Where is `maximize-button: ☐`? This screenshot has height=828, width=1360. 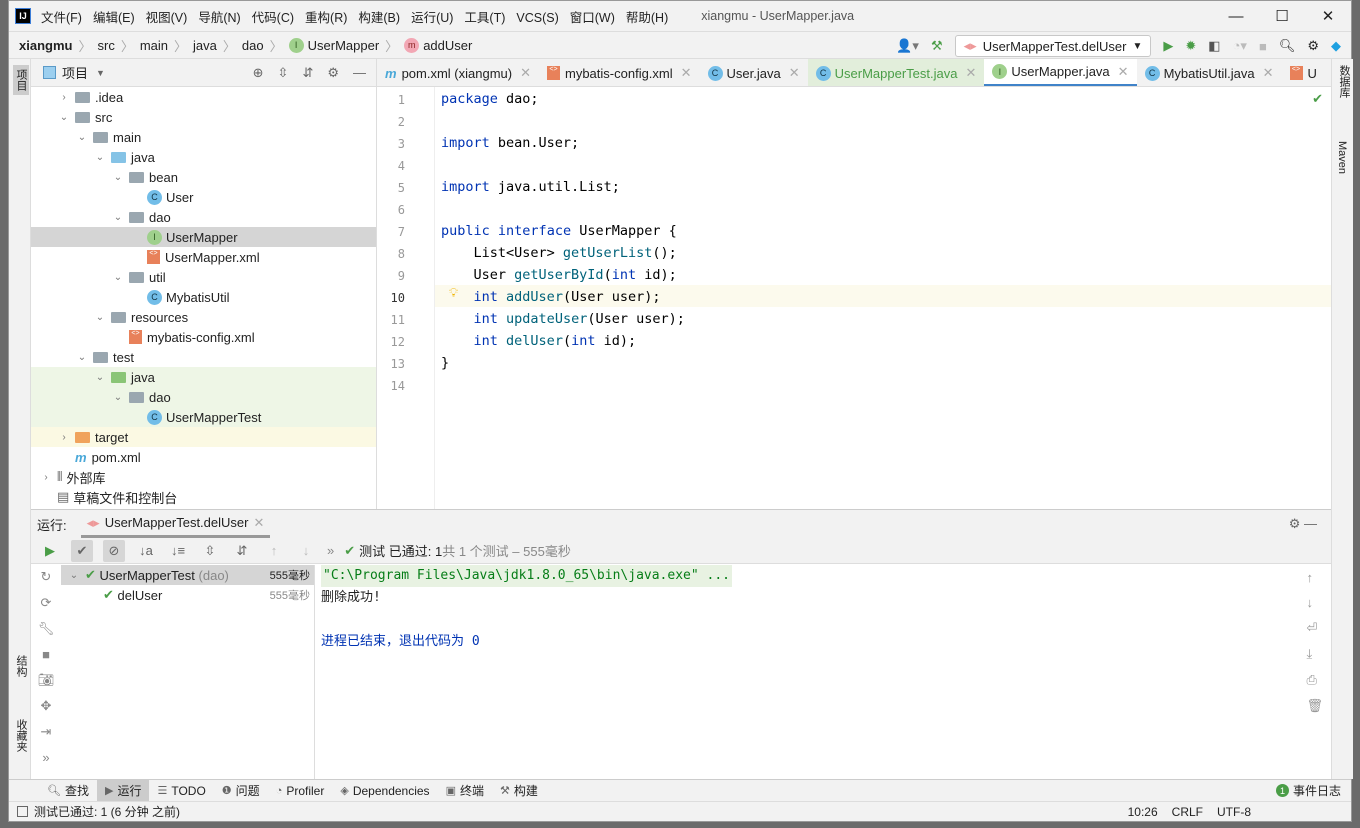
maximize-button: ☐ is located at coordinates (1282, 16).